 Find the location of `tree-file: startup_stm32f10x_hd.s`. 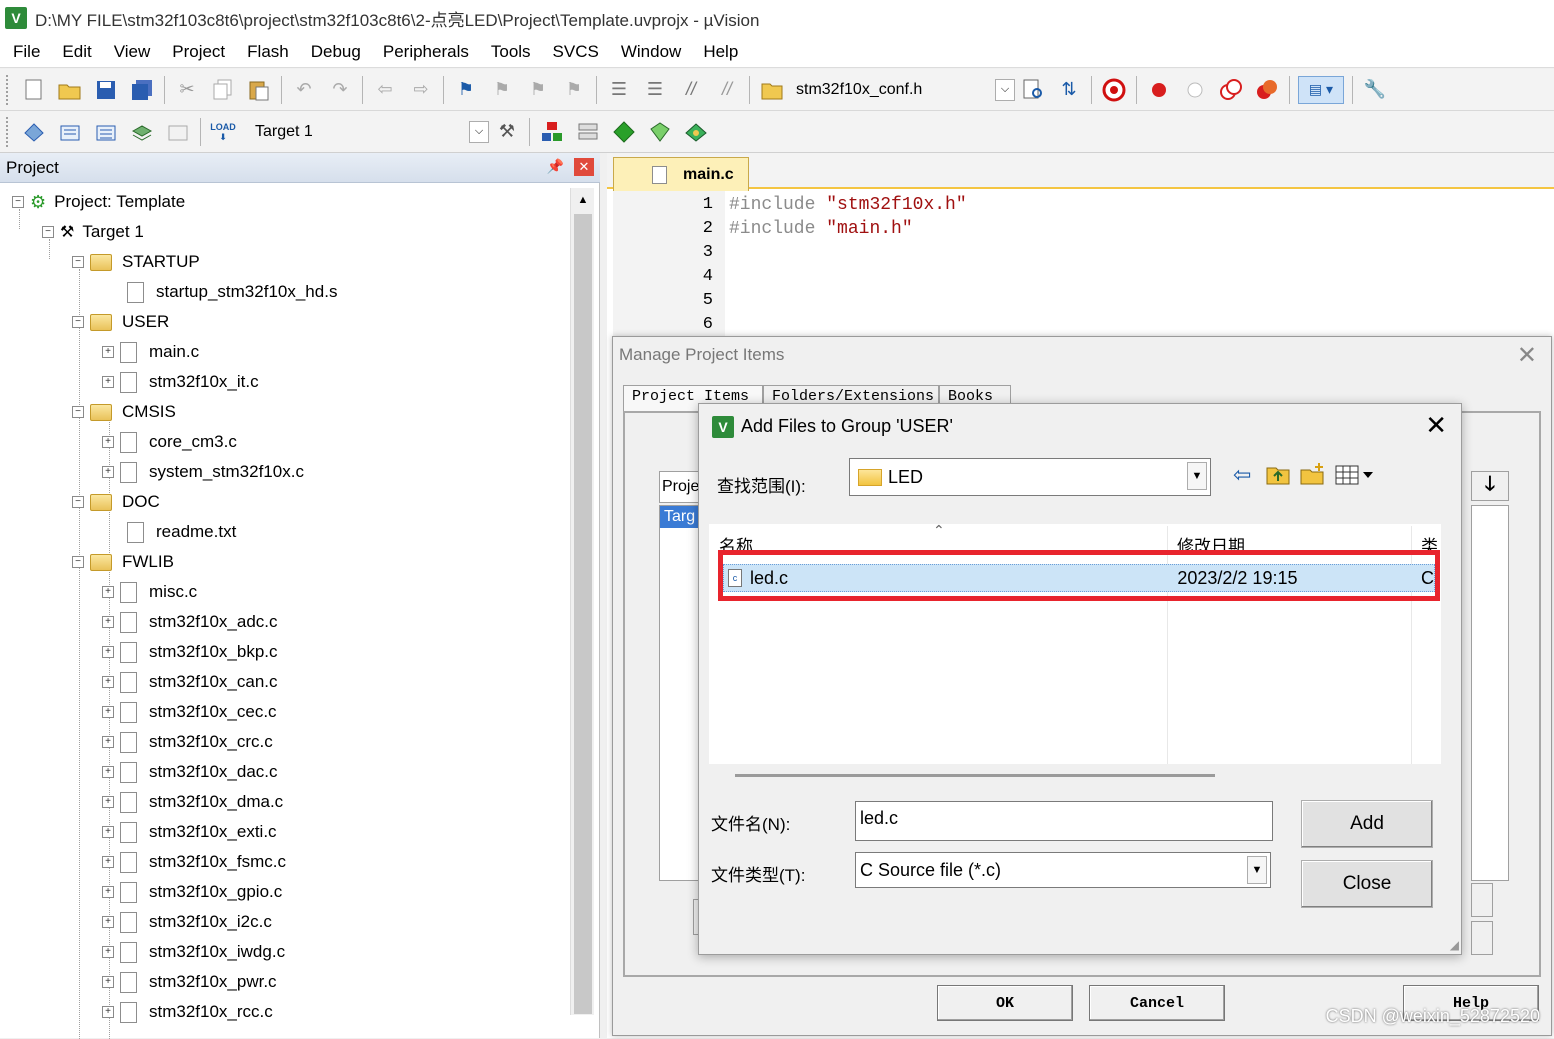

tree-file: startup_stm32f10x_hd.s is located at coordinates (232, 292).